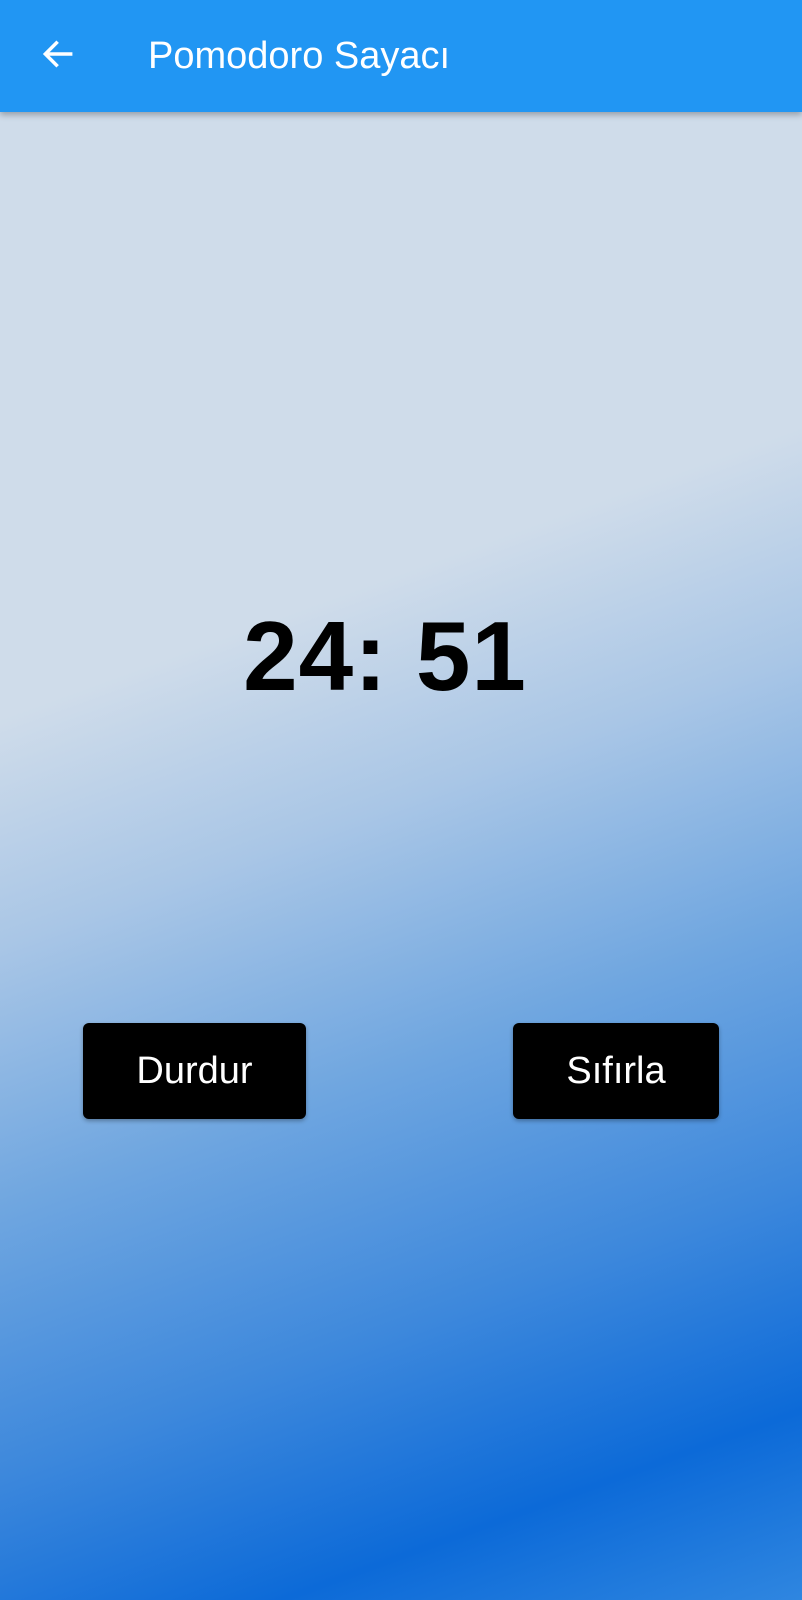  I want to click on timer-display: 24: 51, so click(385, 656).